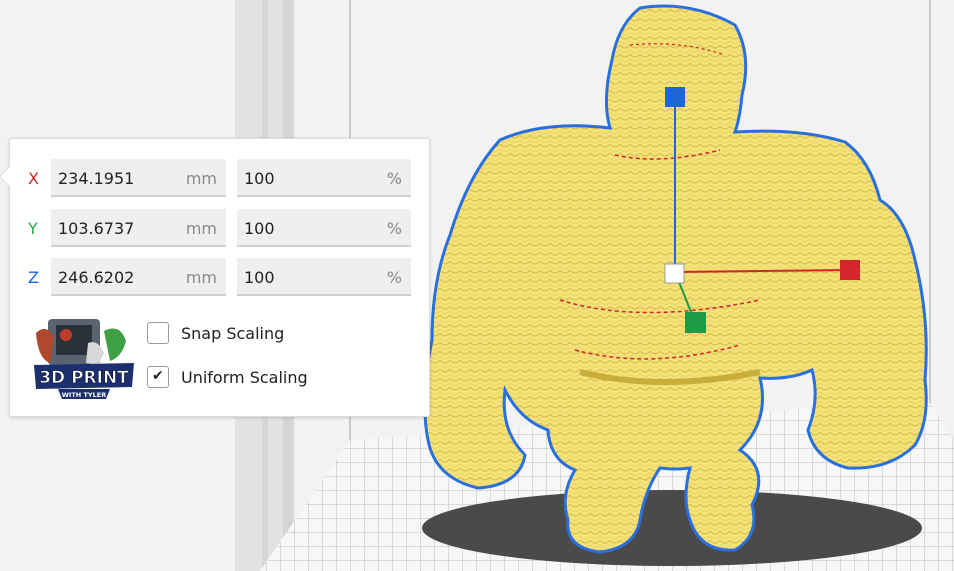  I want to click on x-size-field: 234.1951 mm, so click(138, 178).